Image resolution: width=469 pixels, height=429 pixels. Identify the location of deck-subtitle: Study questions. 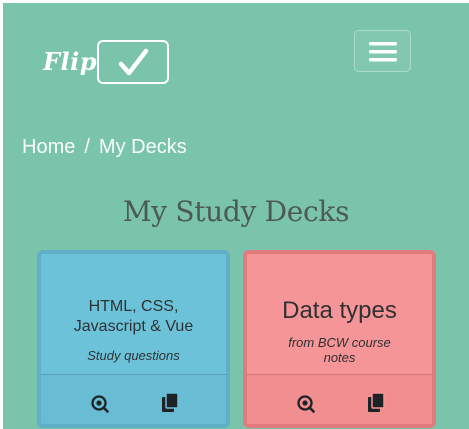
(133, 355).